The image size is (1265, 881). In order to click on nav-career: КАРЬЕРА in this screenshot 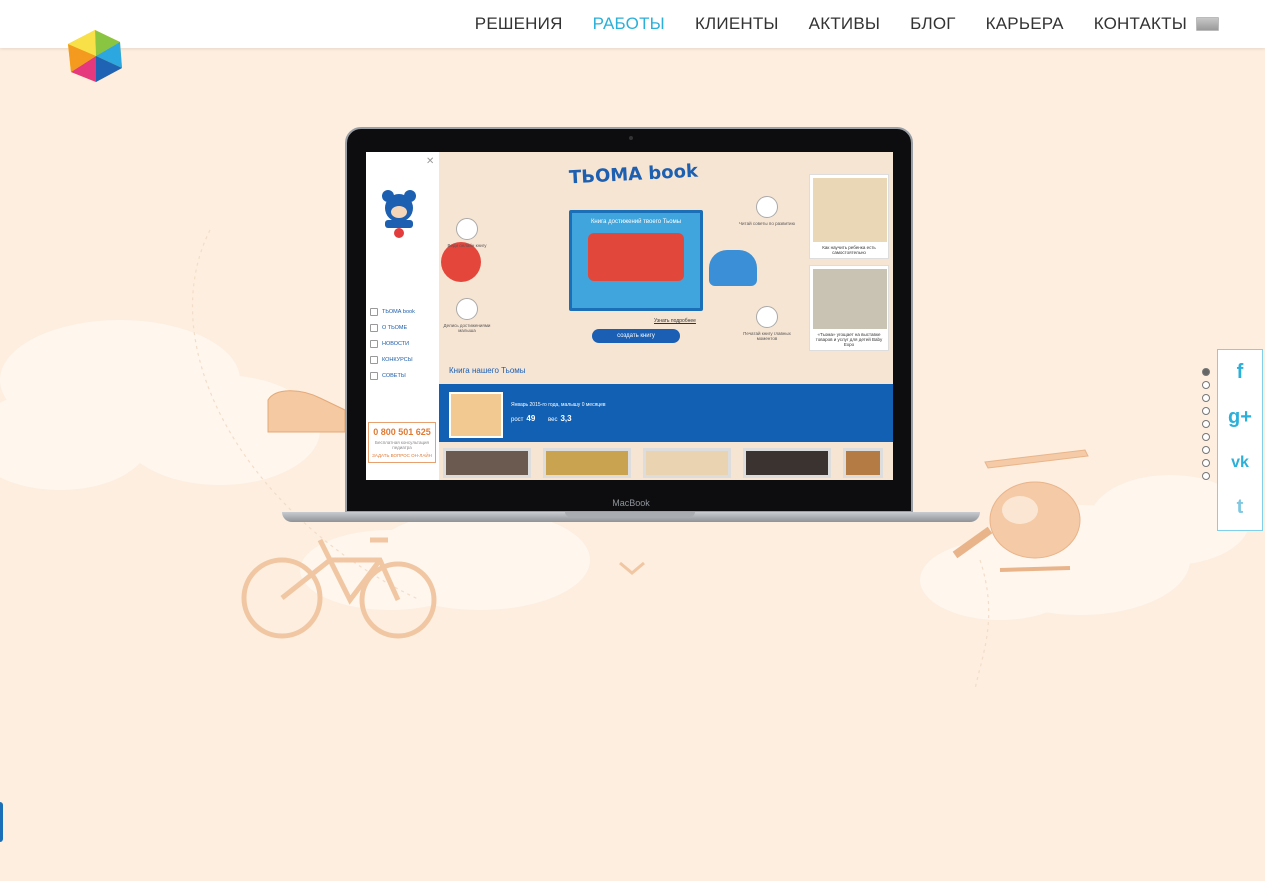, I will do `click(1025, 24)`.